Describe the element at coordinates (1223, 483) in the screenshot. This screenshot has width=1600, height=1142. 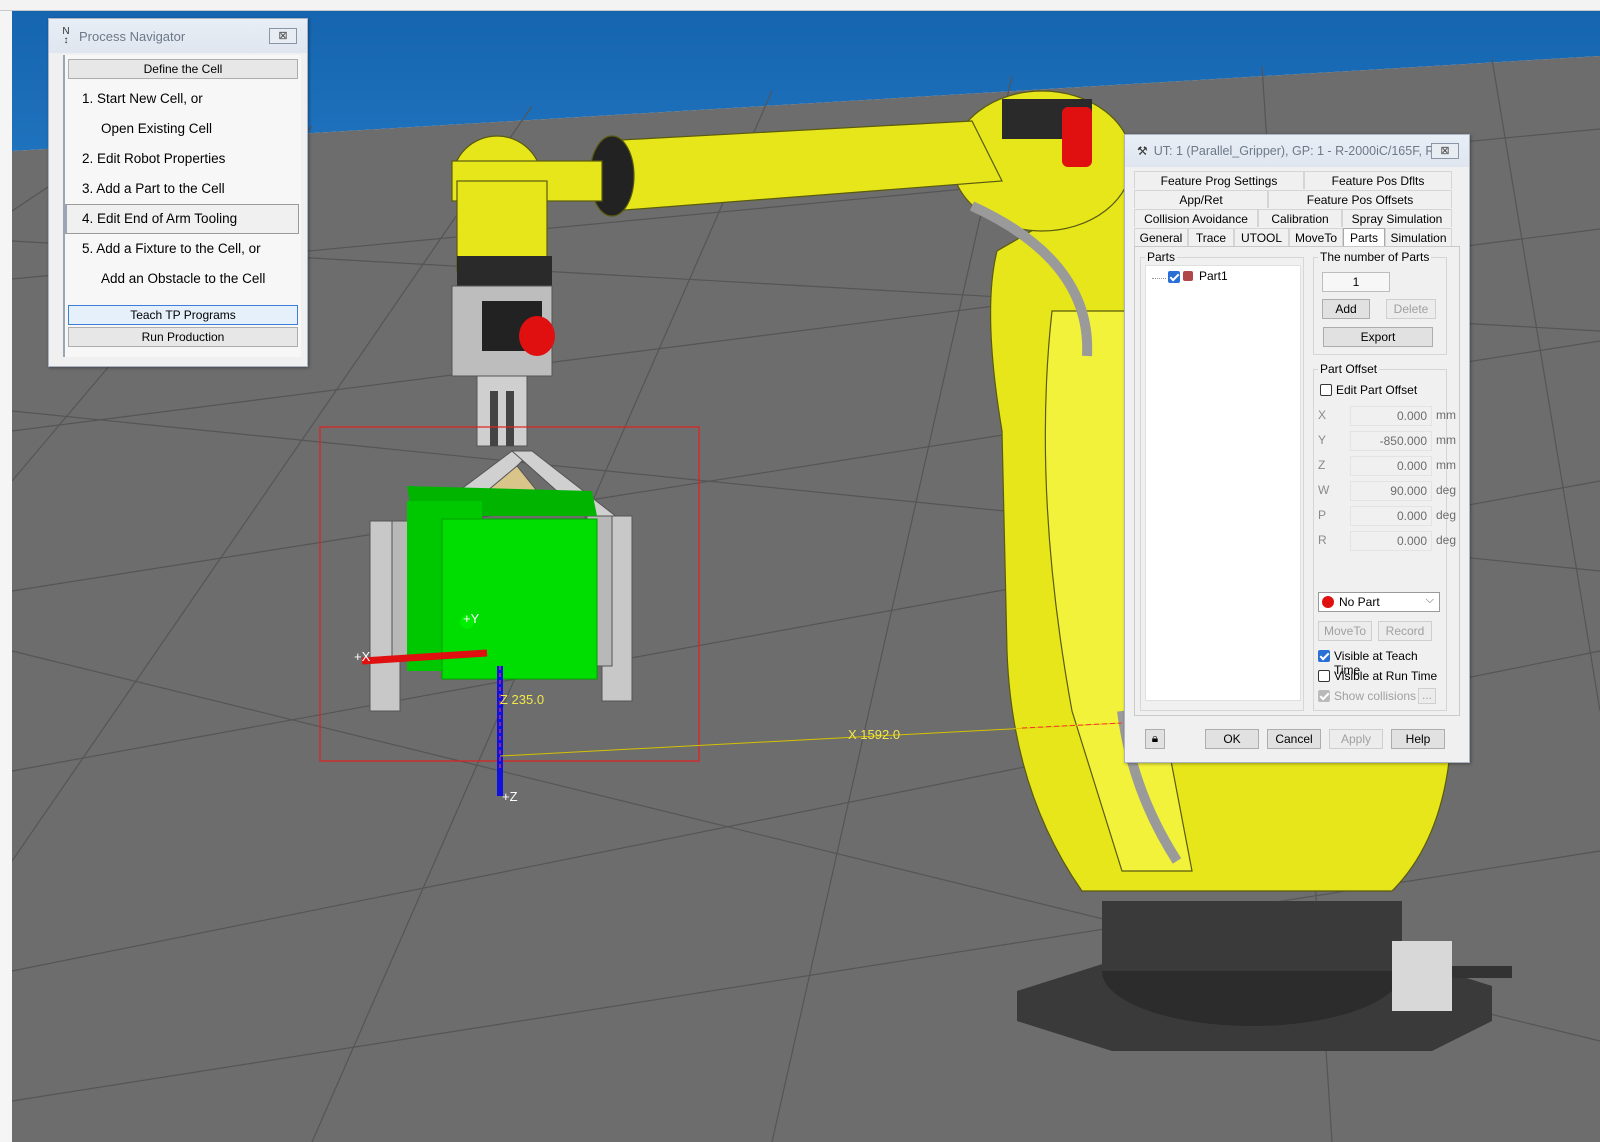
I see `parts-tree: Part1` at that location.